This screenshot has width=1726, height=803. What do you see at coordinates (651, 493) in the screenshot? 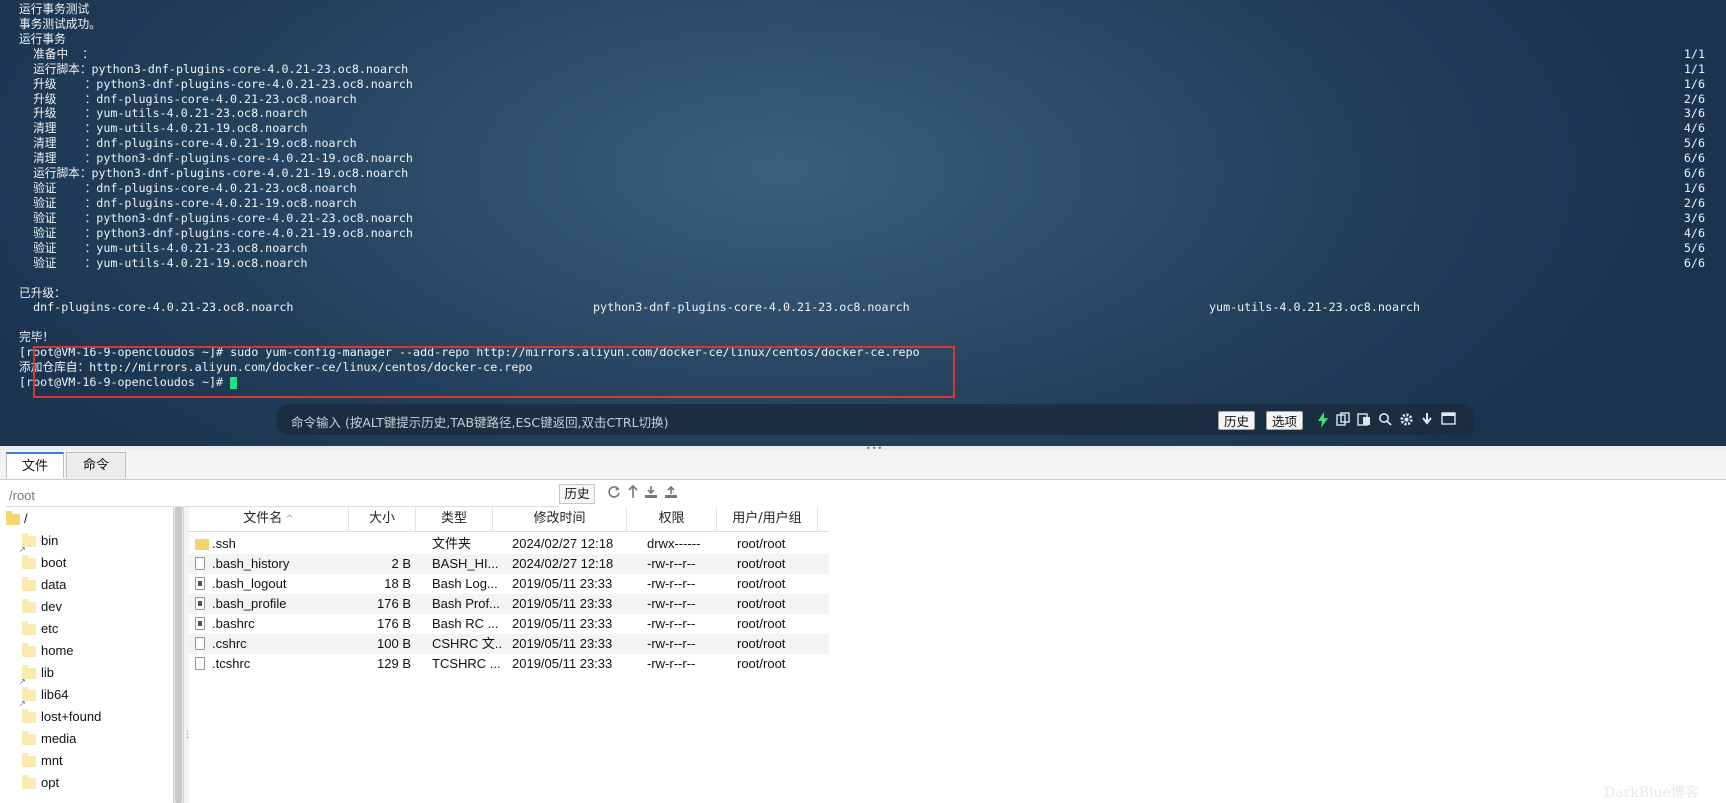
I see `download-icon` at bounding box center [651, 493].